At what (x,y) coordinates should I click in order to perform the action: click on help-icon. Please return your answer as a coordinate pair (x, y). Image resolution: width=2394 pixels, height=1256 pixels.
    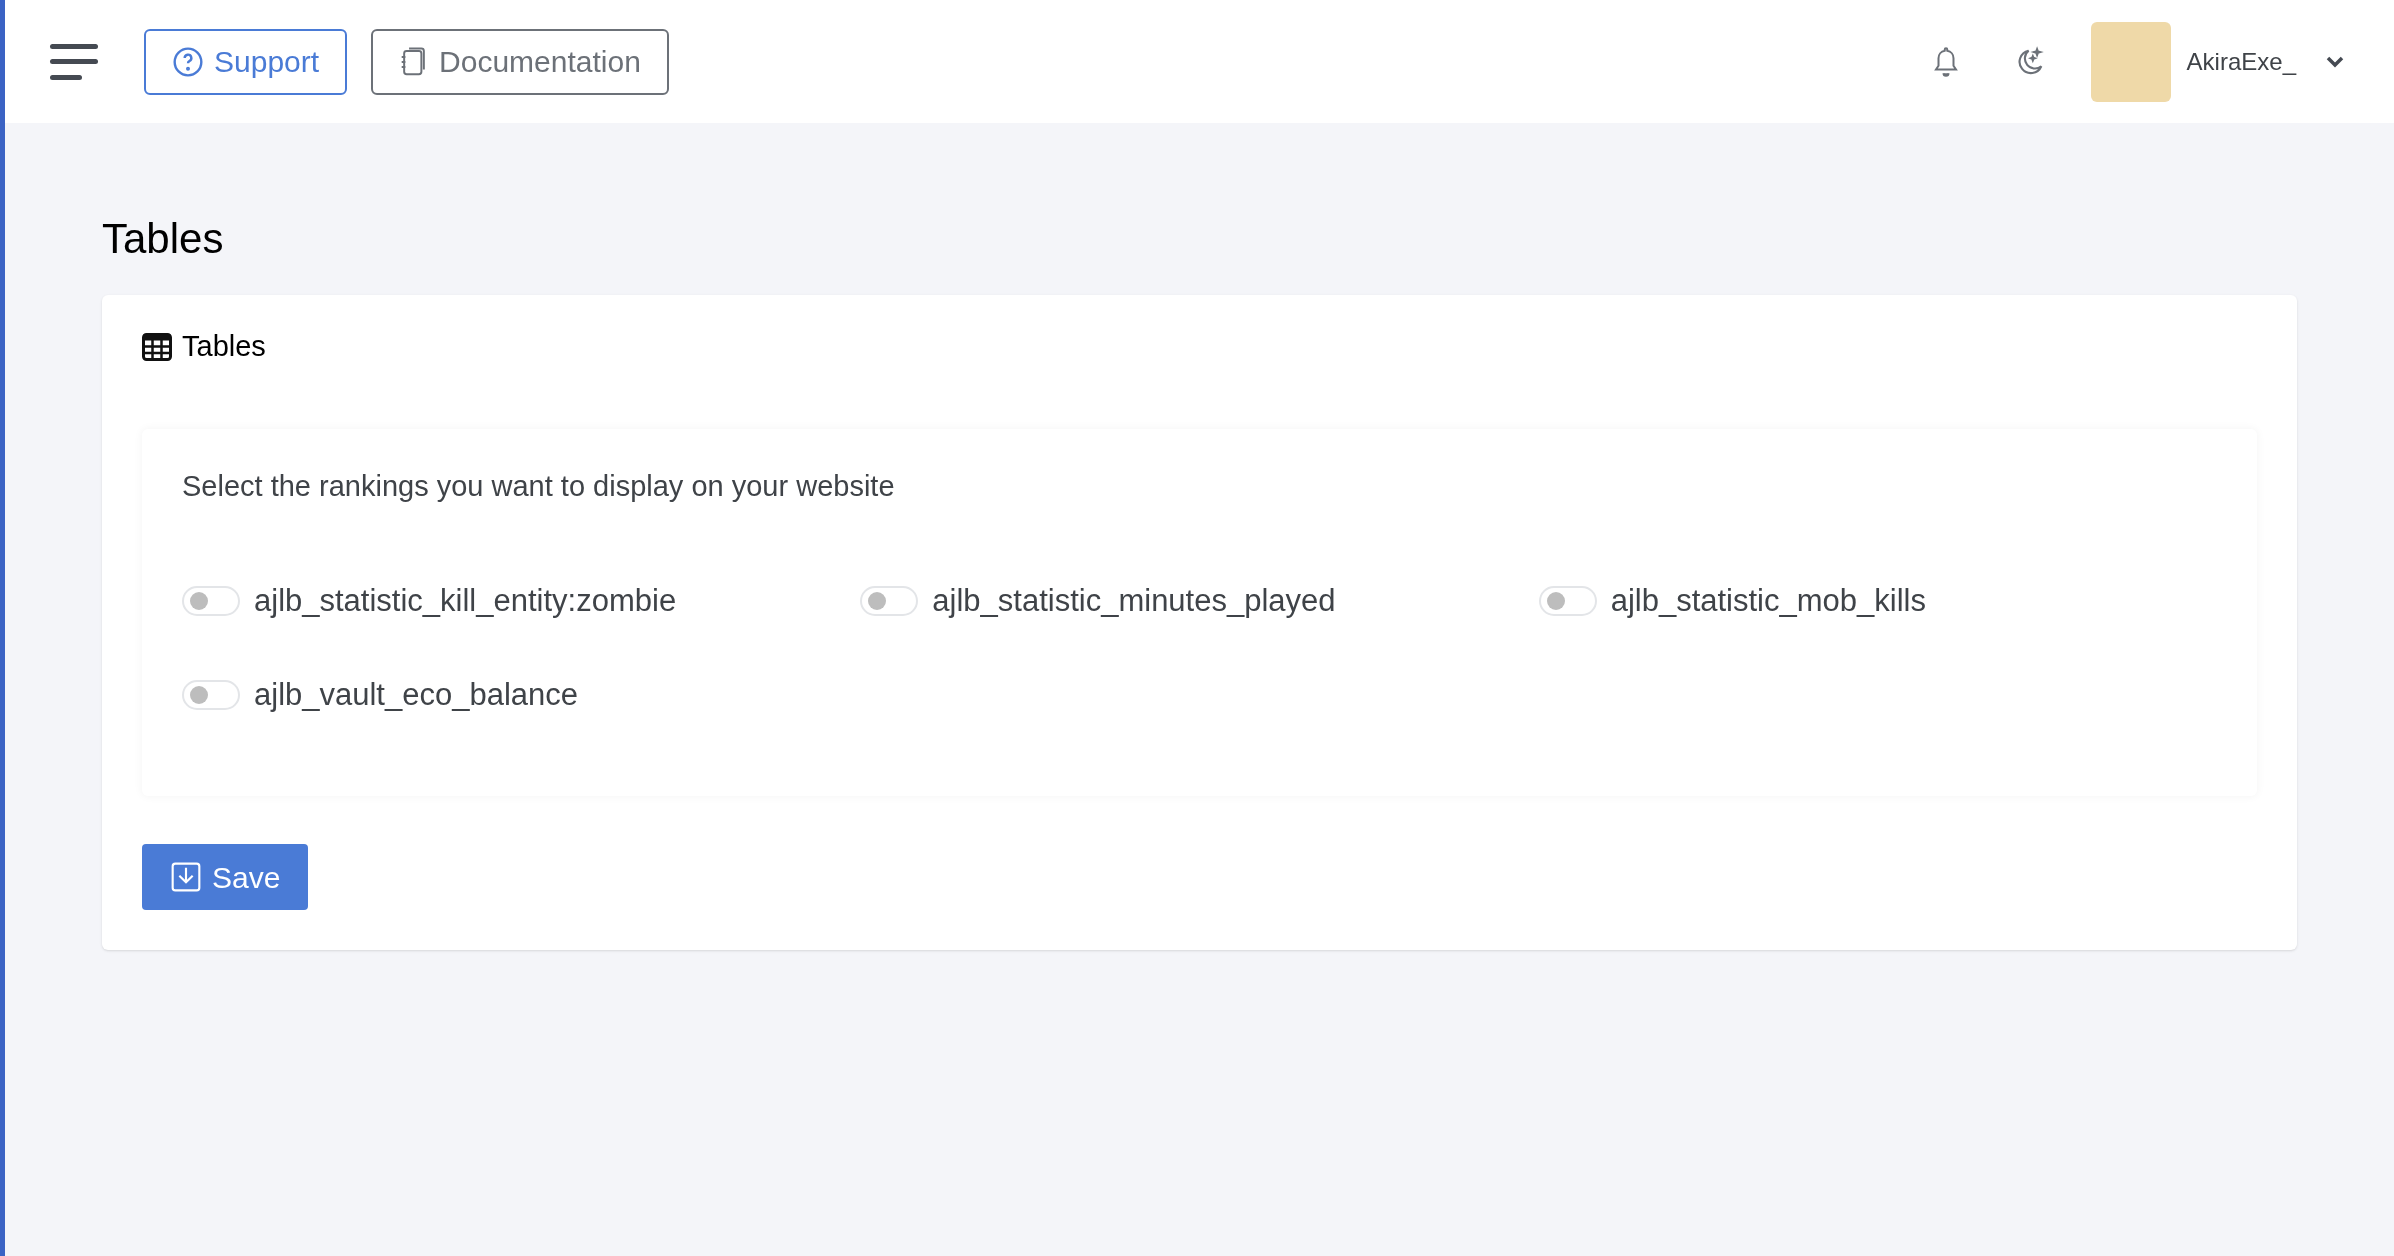
    Looking at the image, I should click on (188, 61).